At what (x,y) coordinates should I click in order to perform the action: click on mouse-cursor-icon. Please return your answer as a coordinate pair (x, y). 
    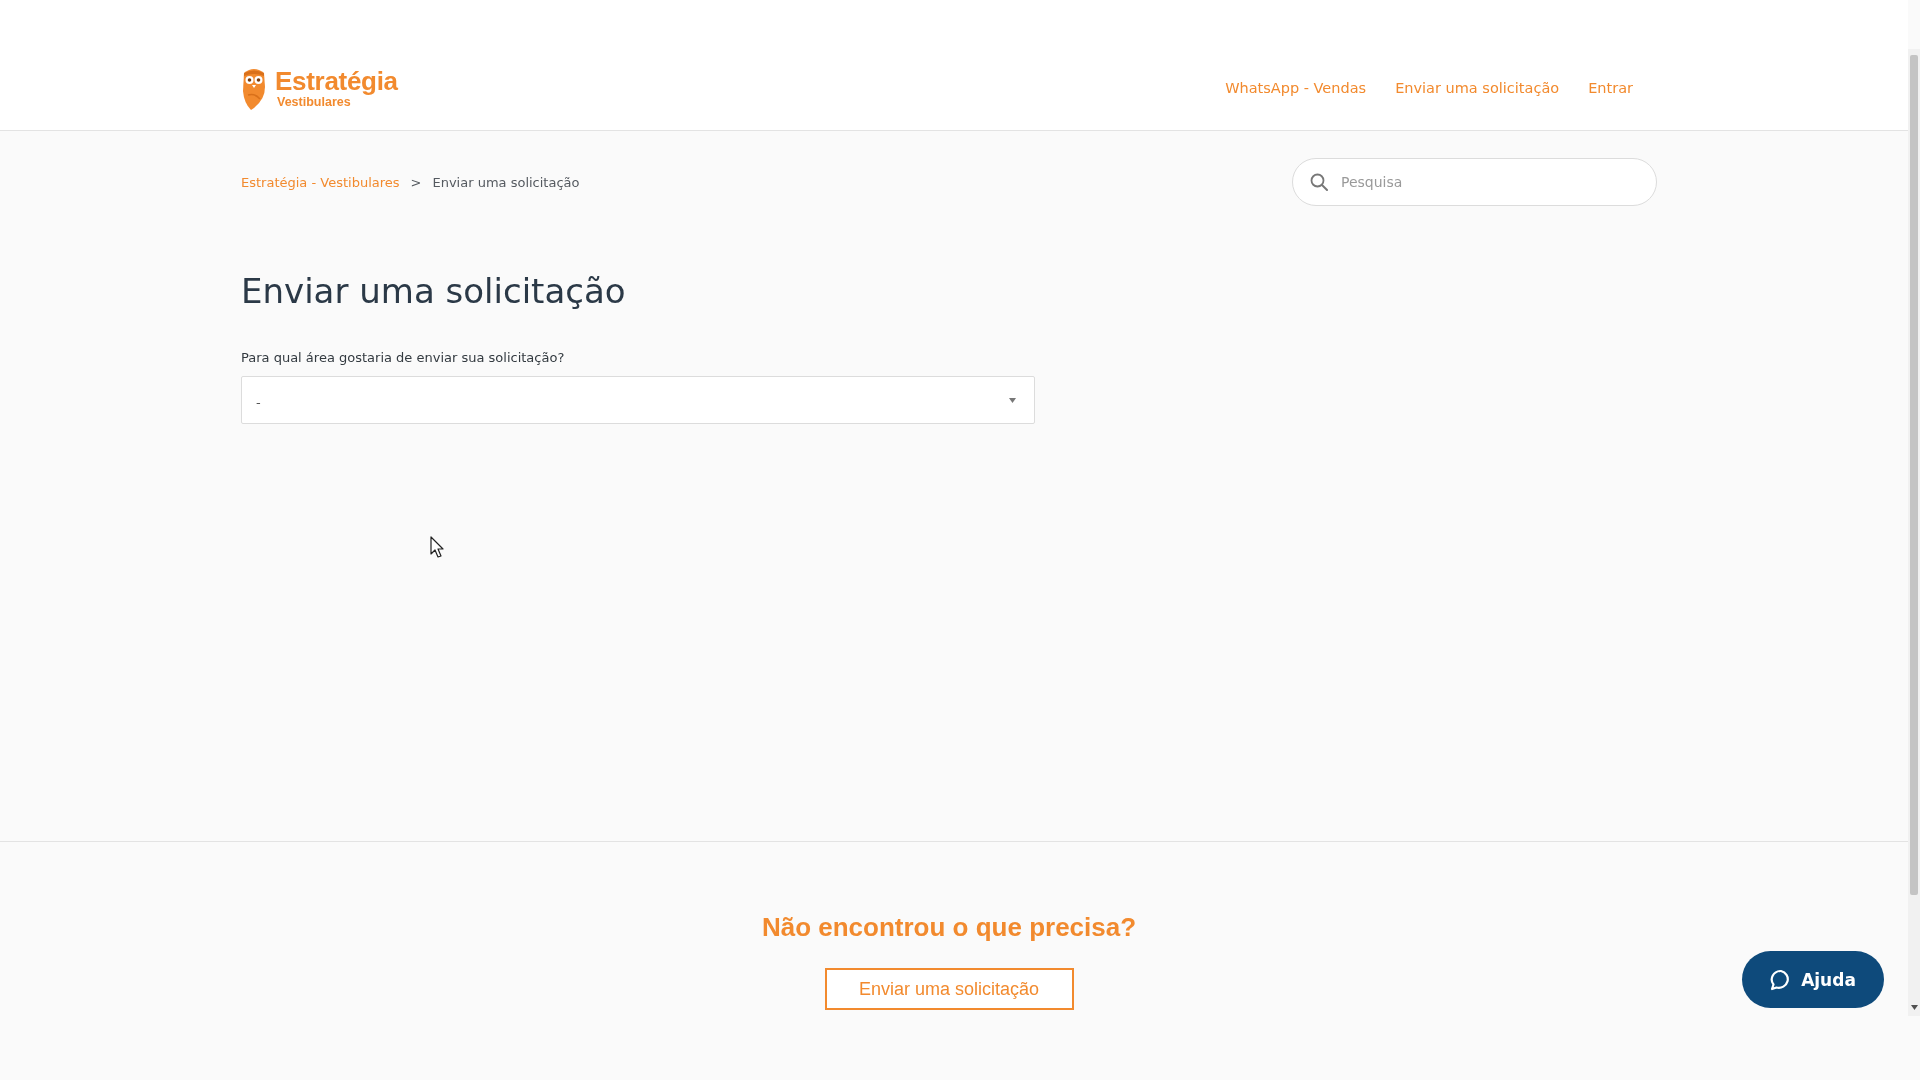
    Looking at the image, I should click on (437, 547).